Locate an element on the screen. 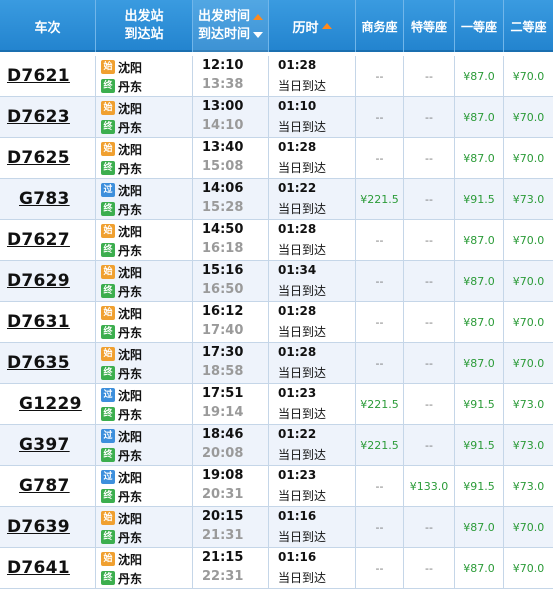 Image resolution: width=553 pixels, height=589 pixels. train-number-link: G397 is located at coordinates (47, 445).